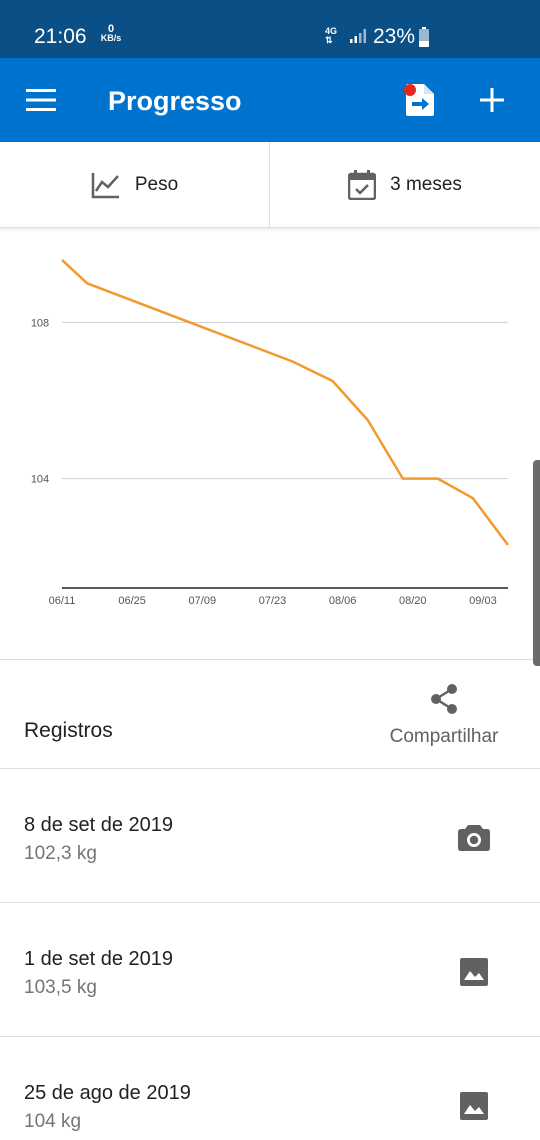 This screenshot has height=1140, width=540. What do you see at coordinates (270, 100) in the screenshot?
I see `app-bar: Progresso` at bounding box center [270, 100].